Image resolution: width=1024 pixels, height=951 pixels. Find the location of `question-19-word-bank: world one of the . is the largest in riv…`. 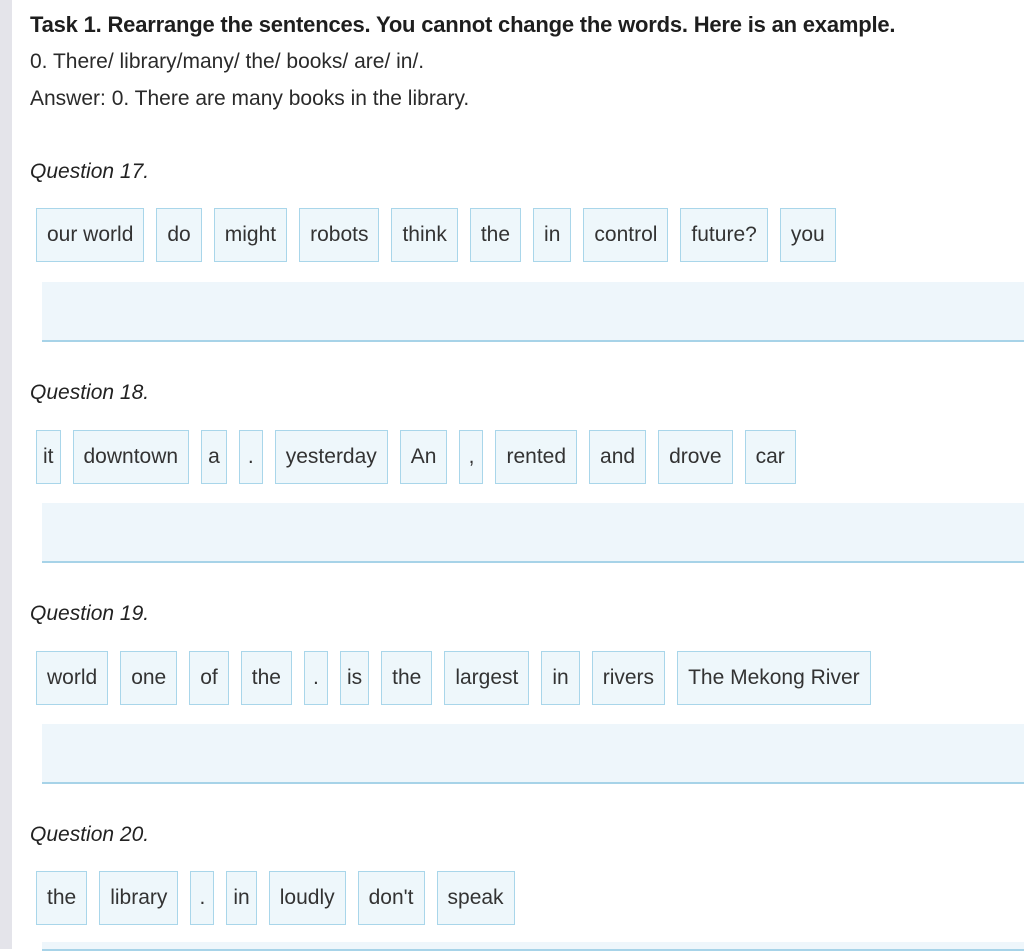

question-19-word-bank: world one of the . is the largest in riv… is located at coordinates (453, 678).